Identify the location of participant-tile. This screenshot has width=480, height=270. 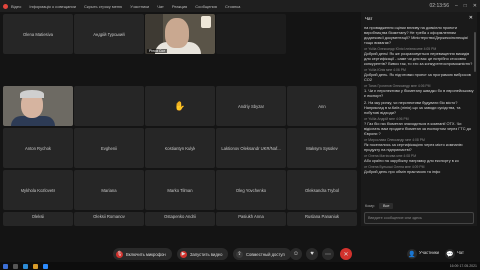
(109, 106).